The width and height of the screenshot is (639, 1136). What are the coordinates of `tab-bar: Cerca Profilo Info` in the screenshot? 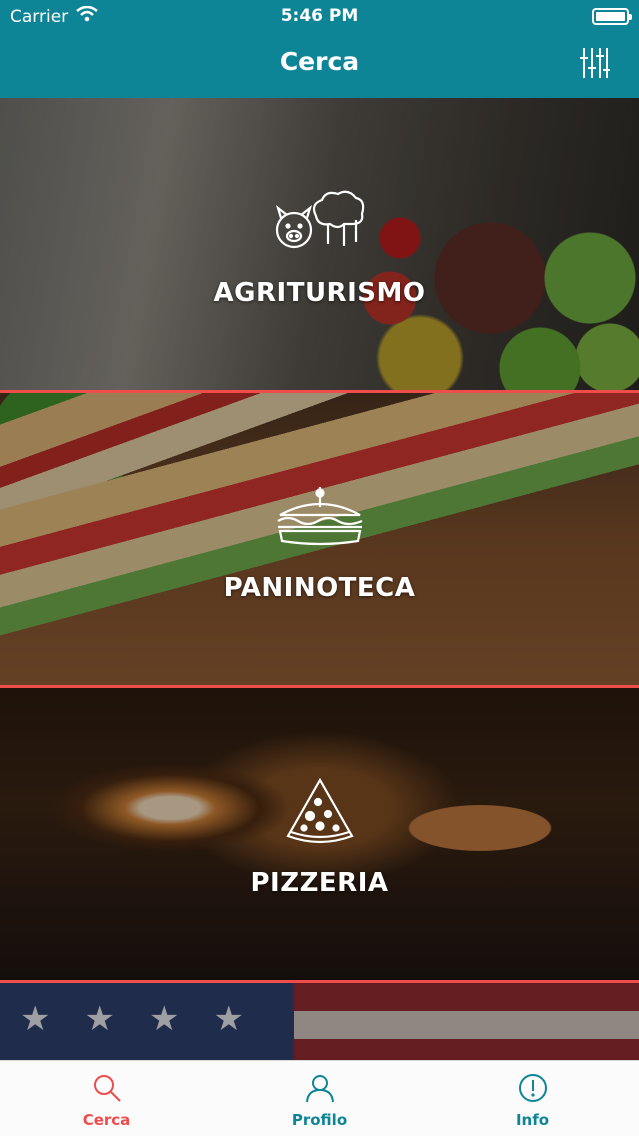 It's located at (319, 1098).